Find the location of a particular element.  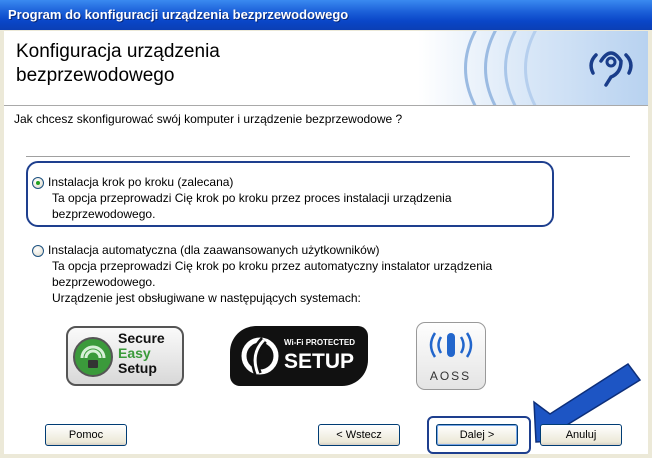

secure-easy-setup-logo: Secure Easy Setup is located at coordinates (125, 356).